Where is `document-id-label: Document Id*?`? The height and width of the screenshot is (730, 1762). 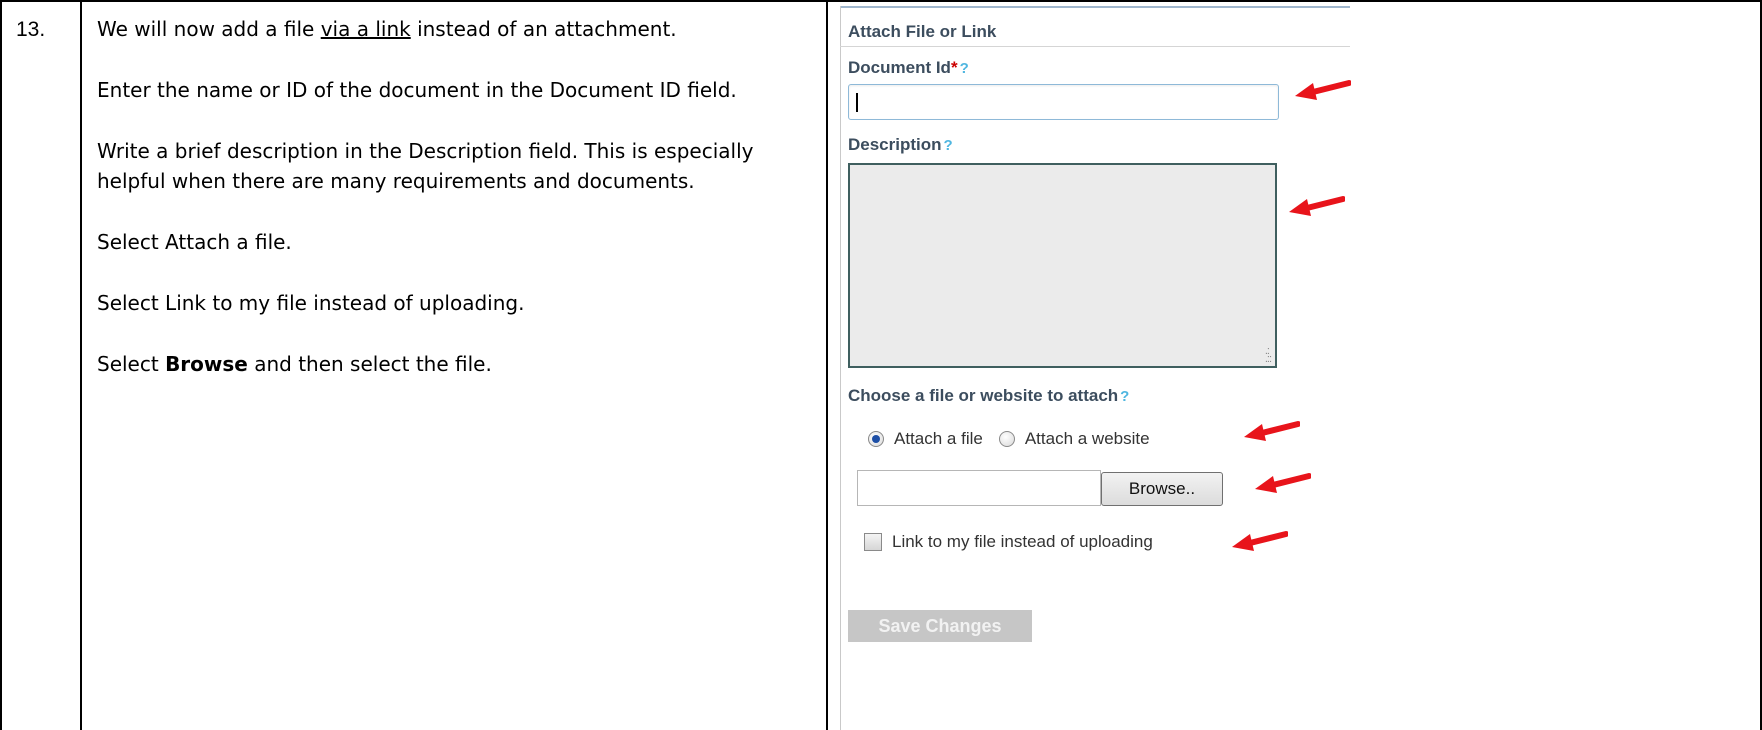 document-id-label: Document Id*? is located at coordinates (908, 67).